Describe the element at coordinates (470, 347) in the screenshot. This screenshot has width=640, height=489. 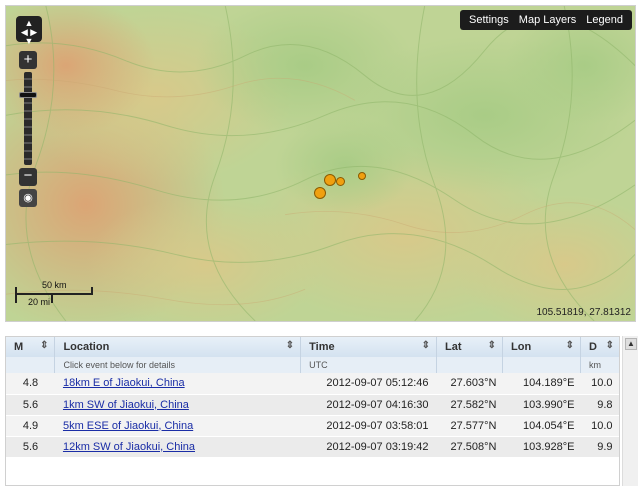
I see `lat-column-header: Lat ⇕` at that location.